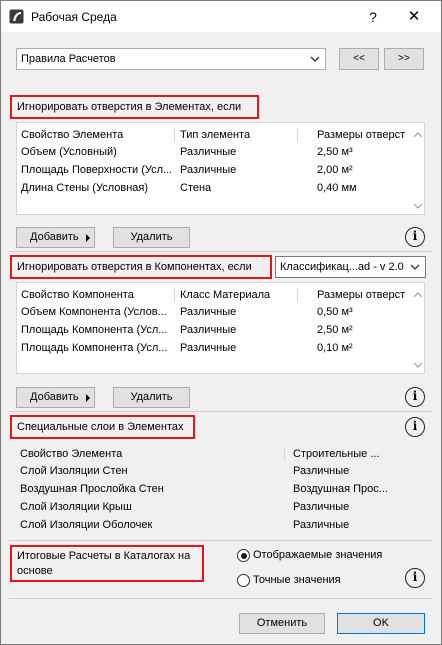 This screenshot has height=645, width=442. What do you see at coordinates (92, 489) in the screenshot?
I see `table-cell: Воздушная Прослойка Стен` at bounding box center [92, 489].